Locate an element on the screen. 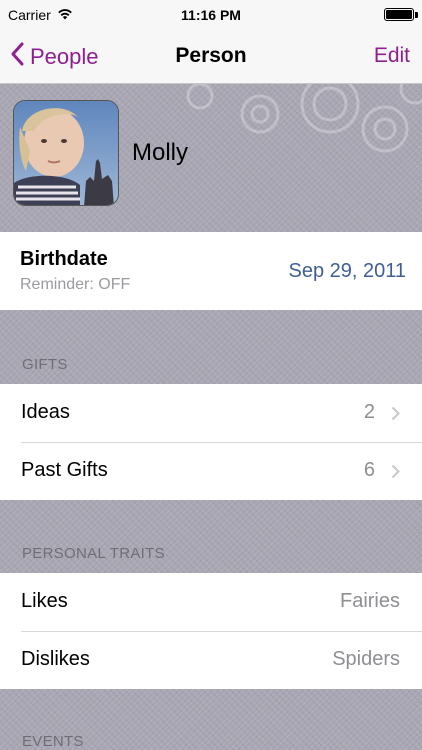 Image resolution: width=422 pixels, height=750 pixels. avatar-photo is located at coordinates (66, 153).